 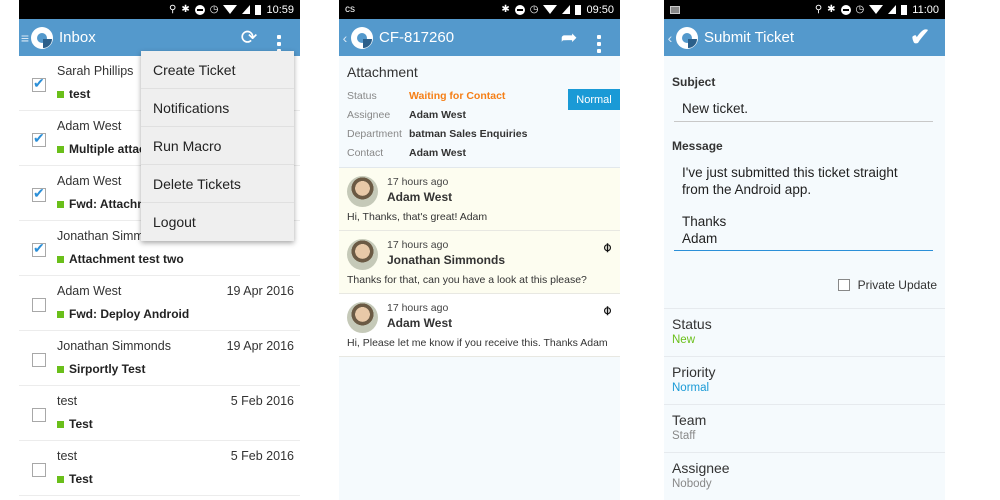 I want to click on menu-item-run-macro: Run Macro, so click(x=217, y=146).